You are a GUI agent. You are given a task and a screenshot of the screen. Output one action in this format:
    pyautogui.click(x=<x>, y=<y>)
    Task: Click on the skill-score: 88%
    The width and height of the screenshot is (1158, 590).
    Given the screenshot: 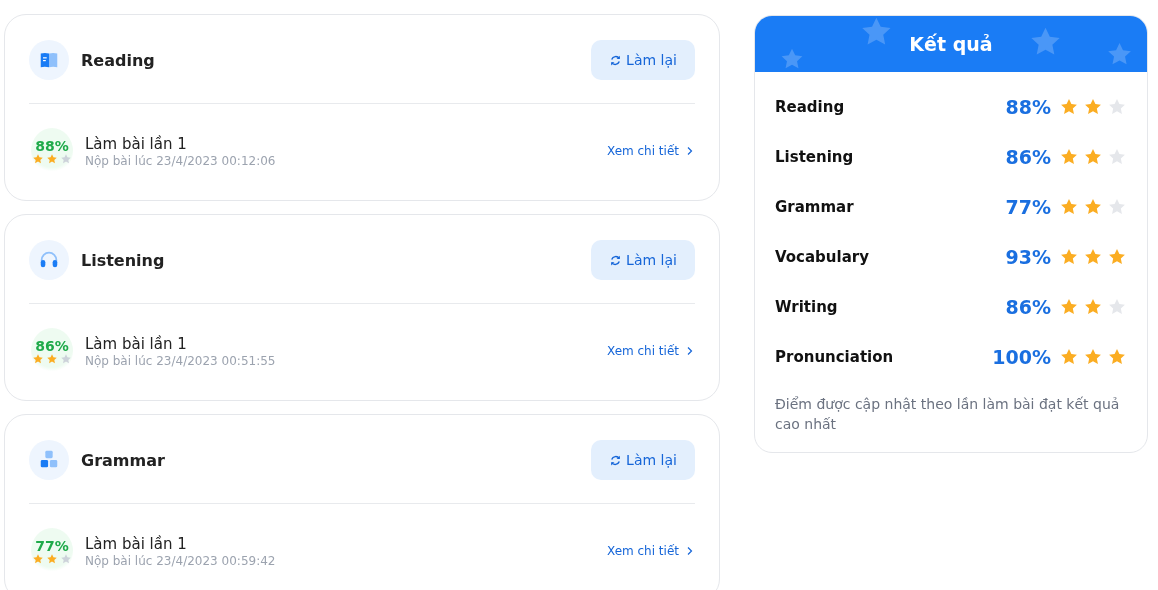 What is the action you would take?
    pyautogui.click(x=1028, y=107)
    